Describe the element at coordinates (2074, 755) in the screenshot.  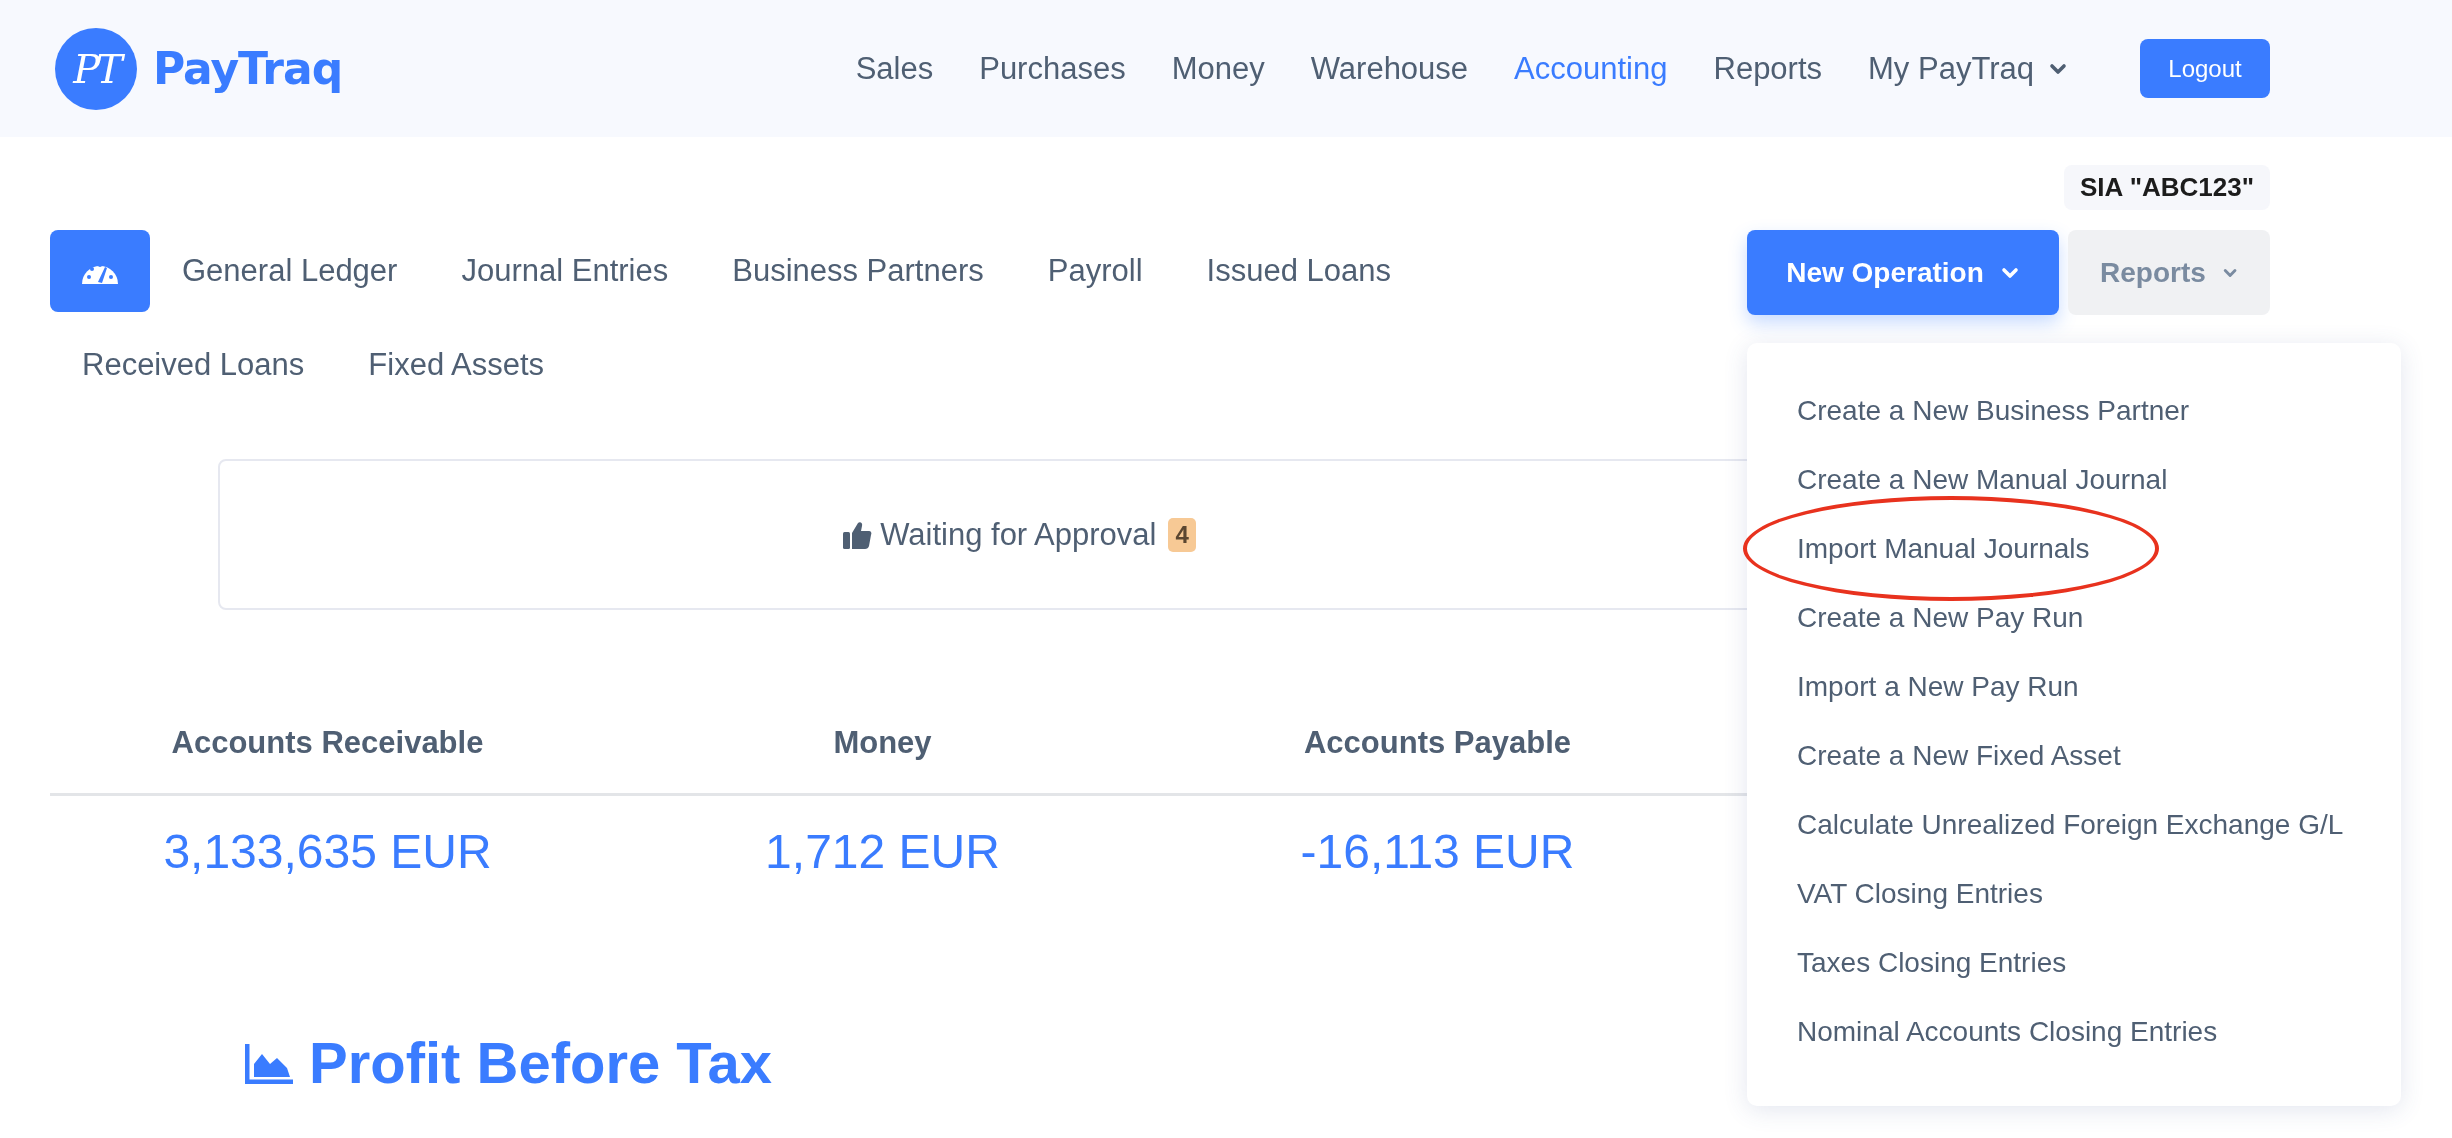
I see `menu-item: Create a New Fixed Asset` at that location.